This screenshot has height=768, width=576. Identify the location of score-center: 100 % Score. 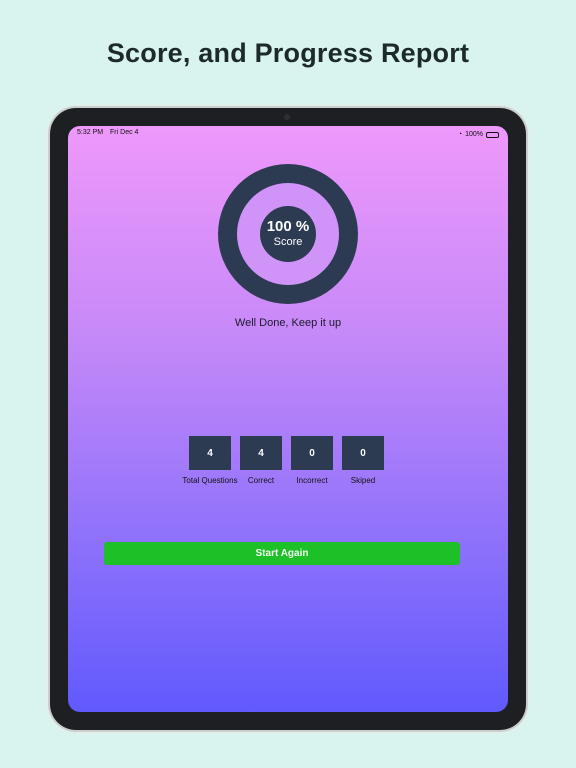
(288, 234).